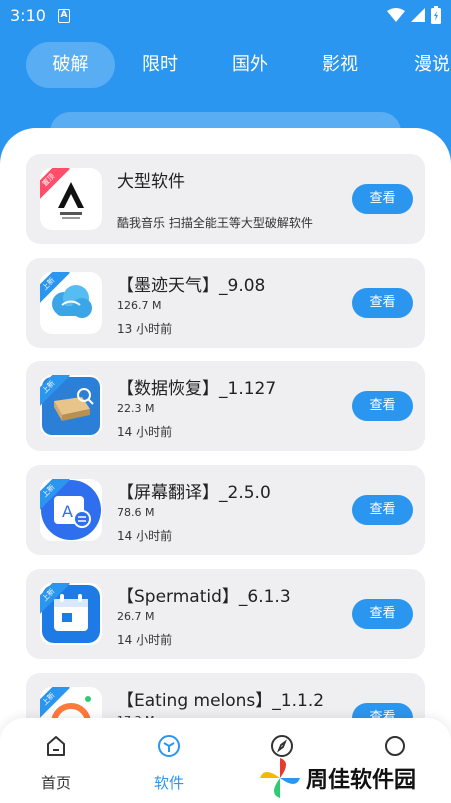 Image resolution: width=451 pixels, height=803 pixels. What do you see at coordinates (194, 493) in the screenshot?
I see `app-title: 【屏幕翻译】_2.5.0` at bounding box center [194, 493].